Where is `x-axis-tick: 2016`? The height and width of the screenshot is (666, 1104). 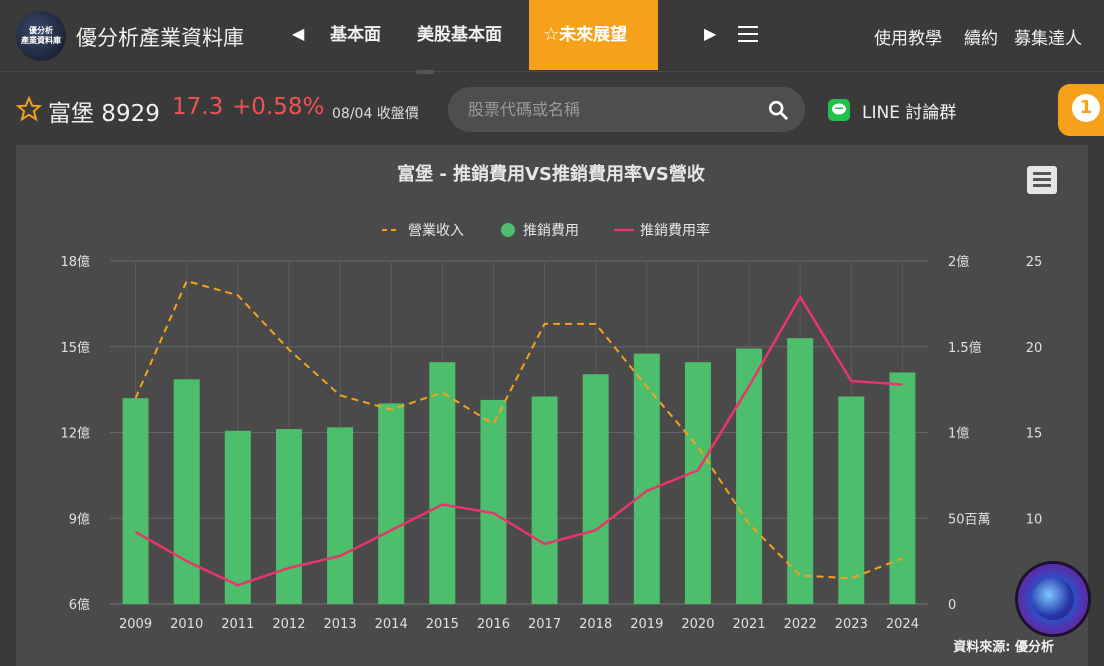
x-axis-tick: 2016 is located at coordinates (493, 624).